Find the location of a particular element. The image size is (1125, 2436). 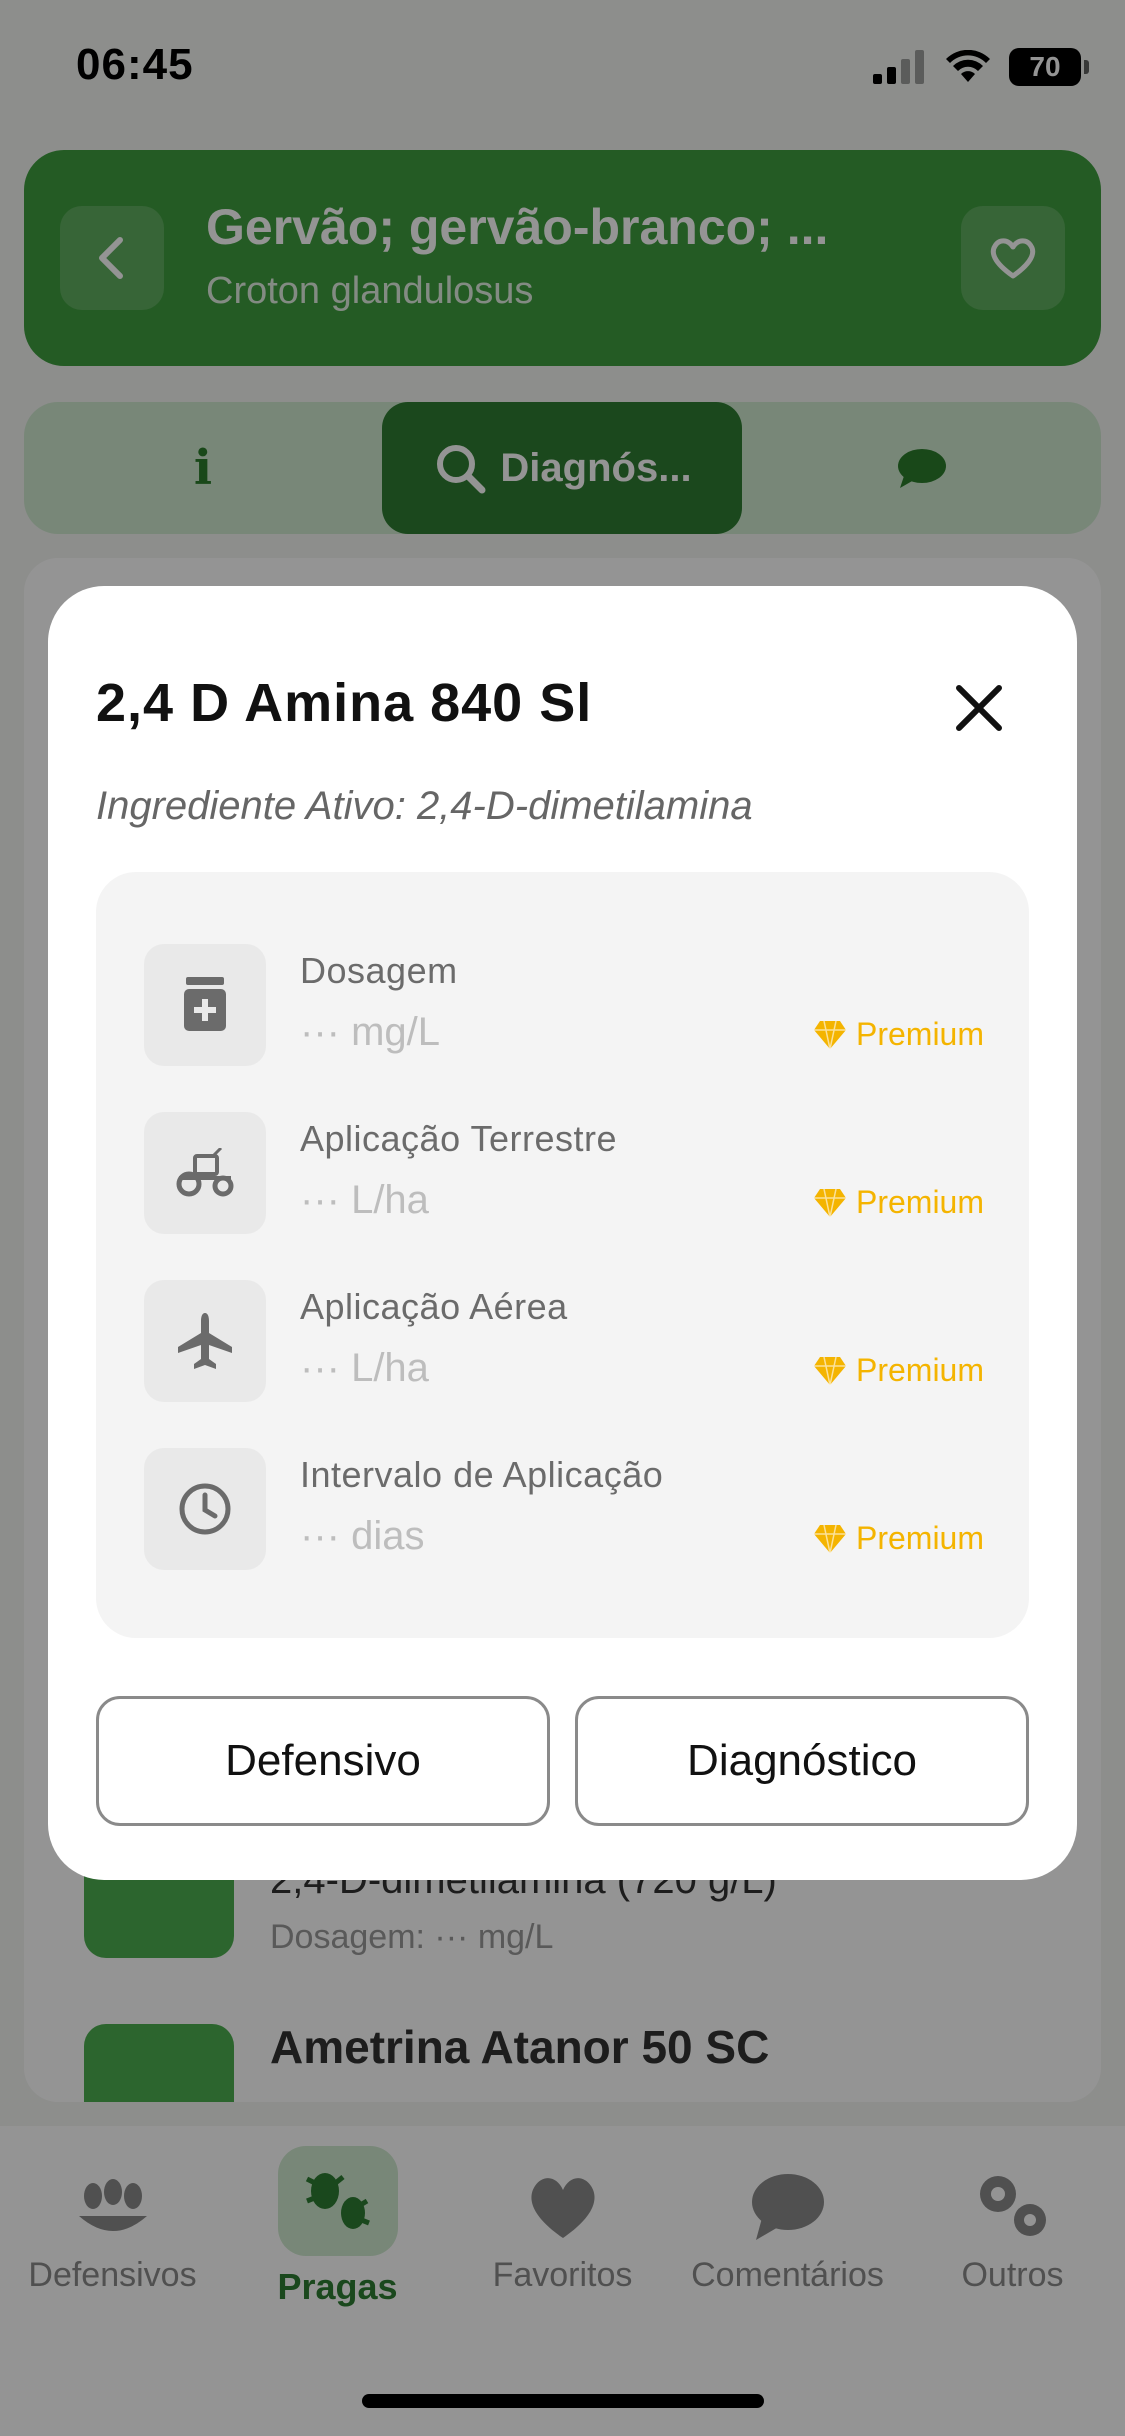

modal-title: 2,4 D Amina 840 Sl is located at coordinates (344, 703).